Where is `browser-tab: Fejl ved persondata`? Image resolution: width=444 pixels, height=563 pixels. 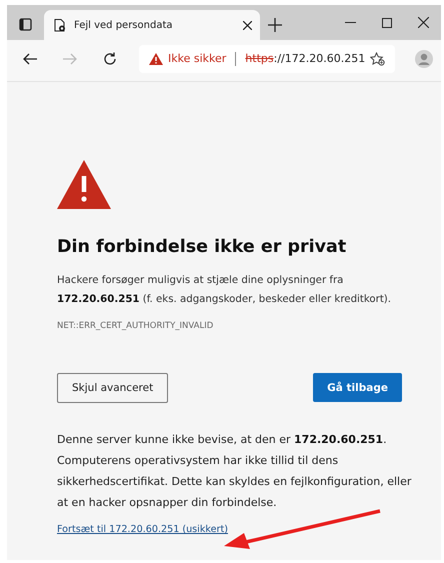 browser-tab: Fejl ved persondata is located at coordinates (152, 25).